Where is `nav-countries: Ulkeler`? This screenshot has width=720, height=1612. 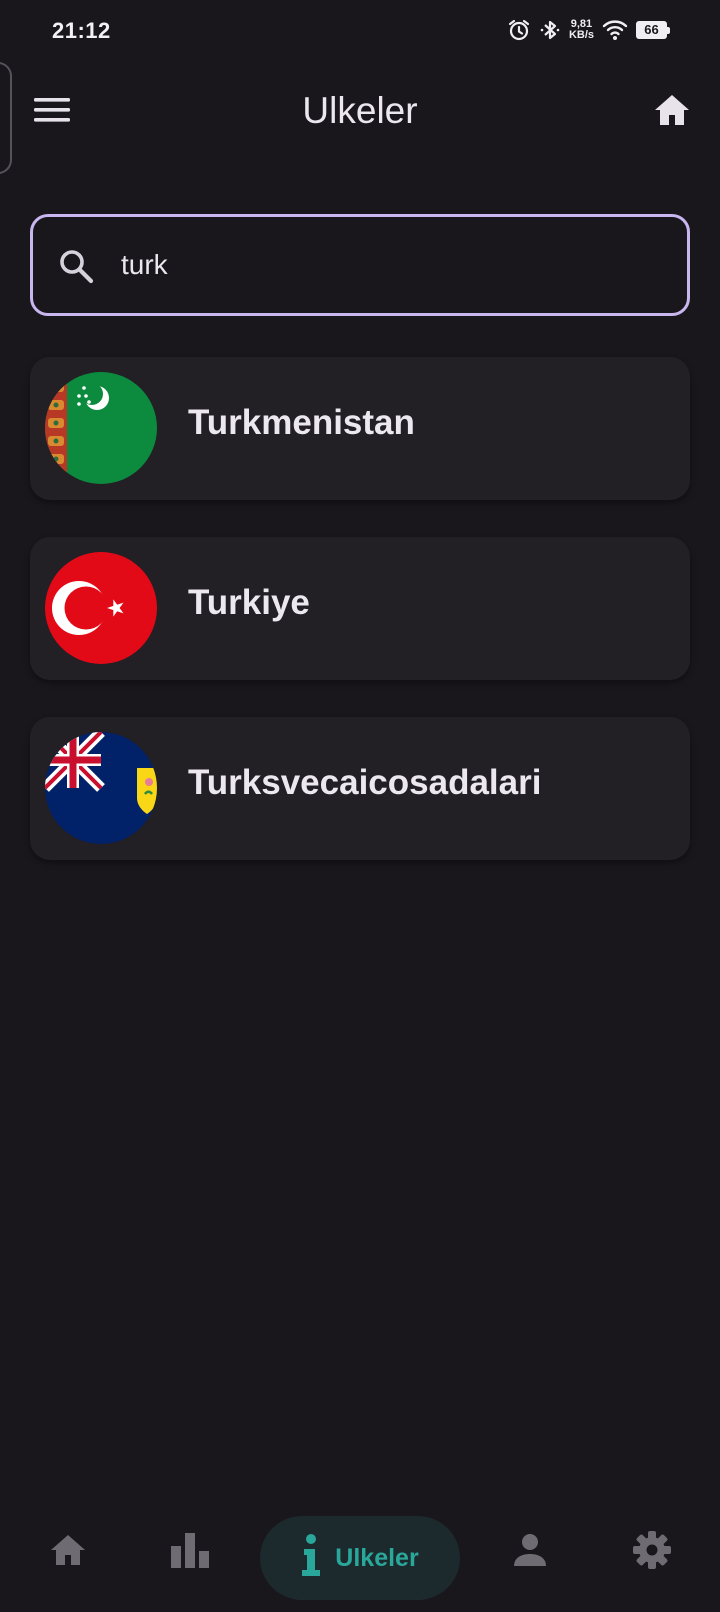 nav-countries: Ulkeler is located at coordinates (360, 1558).